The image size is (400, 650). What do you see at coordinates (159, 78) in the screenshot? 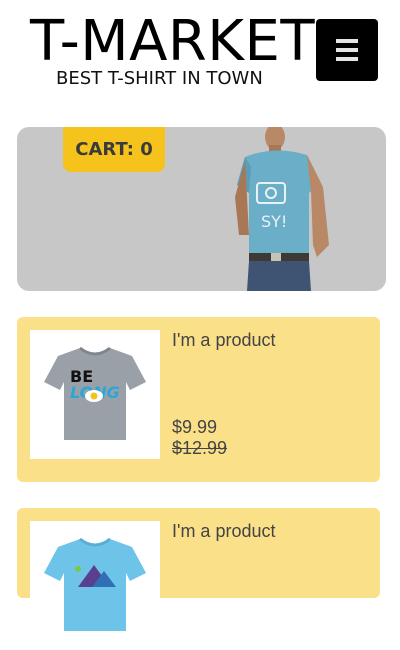
I see `brand-tagline: BEST T-SHIRT IN TOWN` at bounding box center [159, 78].